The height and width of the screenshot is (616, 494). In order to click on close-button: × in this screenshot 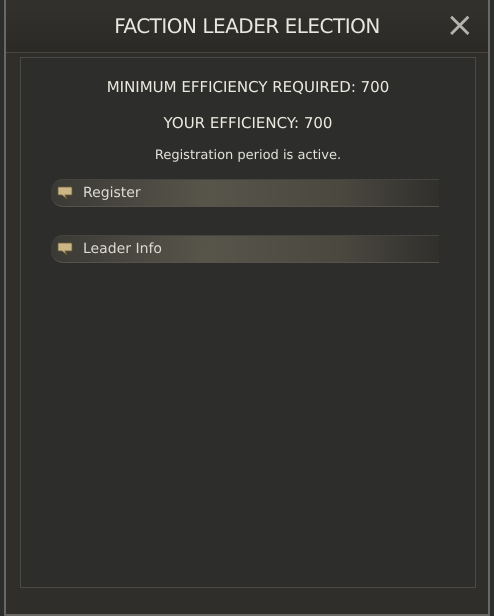, I will do `click(460, 25)`.